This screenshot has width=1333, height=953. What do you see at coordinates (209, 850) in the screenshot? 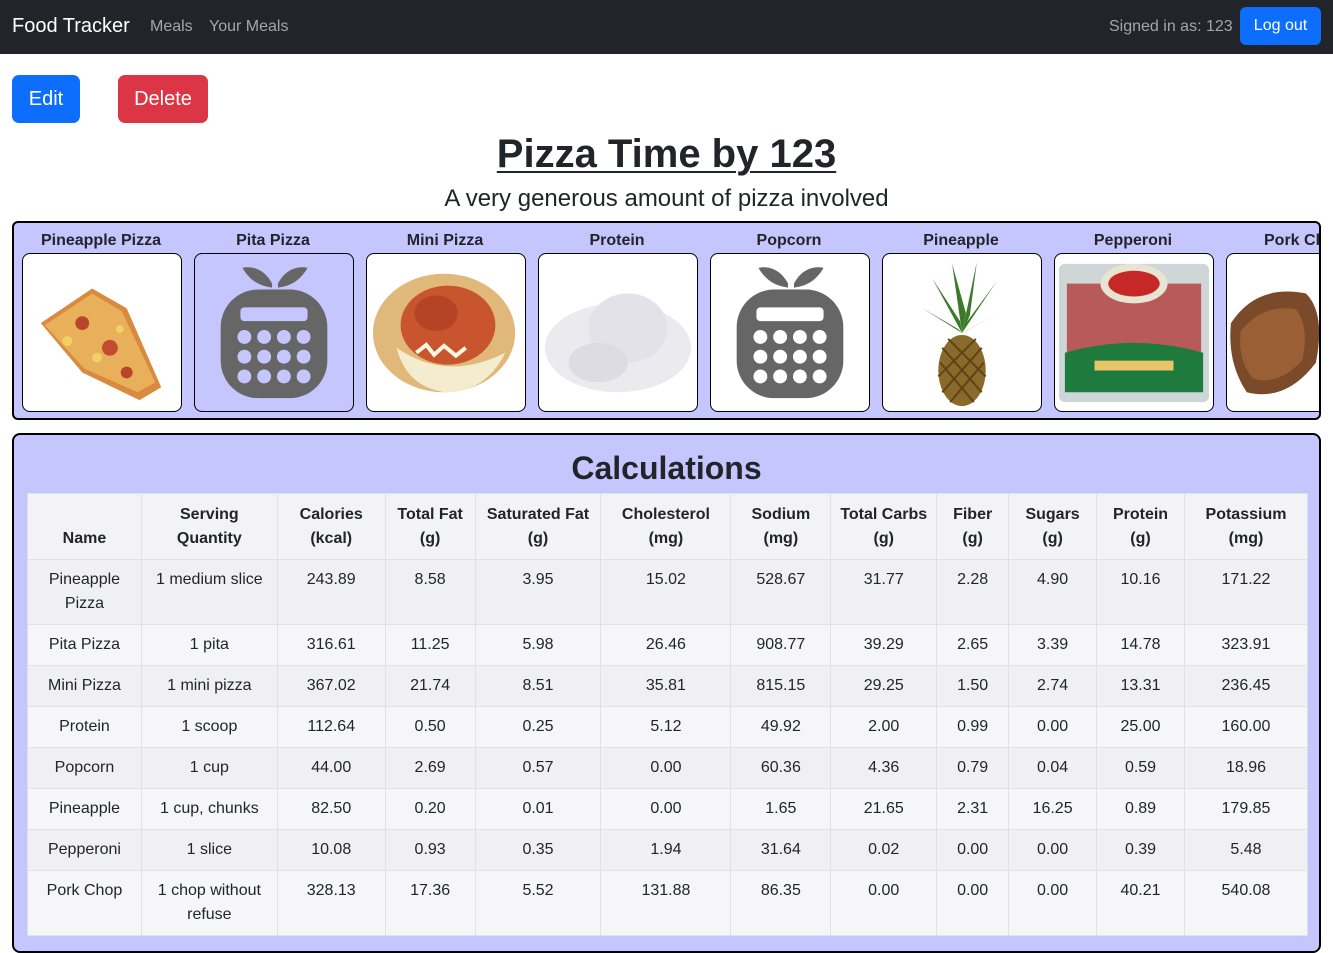
I see `table-cell: 1 slice` at bounding box center [209, 850].